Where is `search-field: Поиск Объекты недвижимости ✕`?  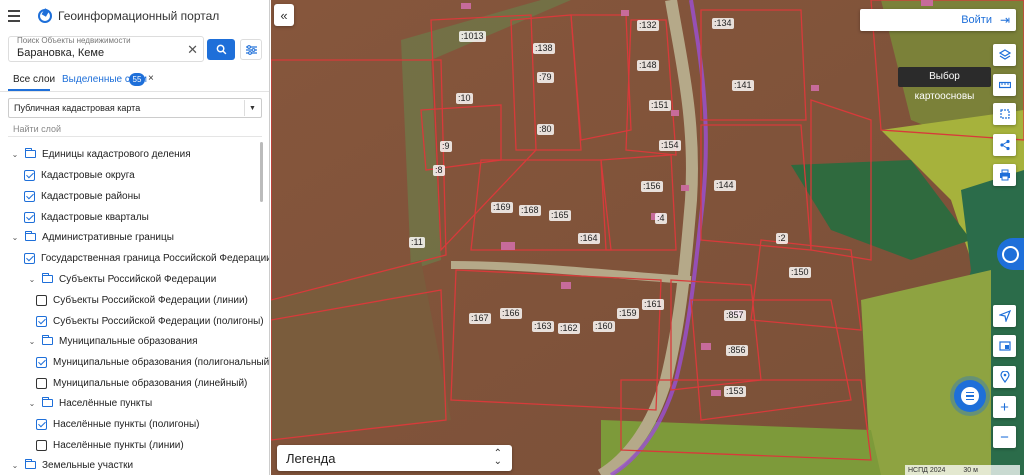 search-field: Поиск Объекты недвижимости ✕ is located at coordinates (106, 49).